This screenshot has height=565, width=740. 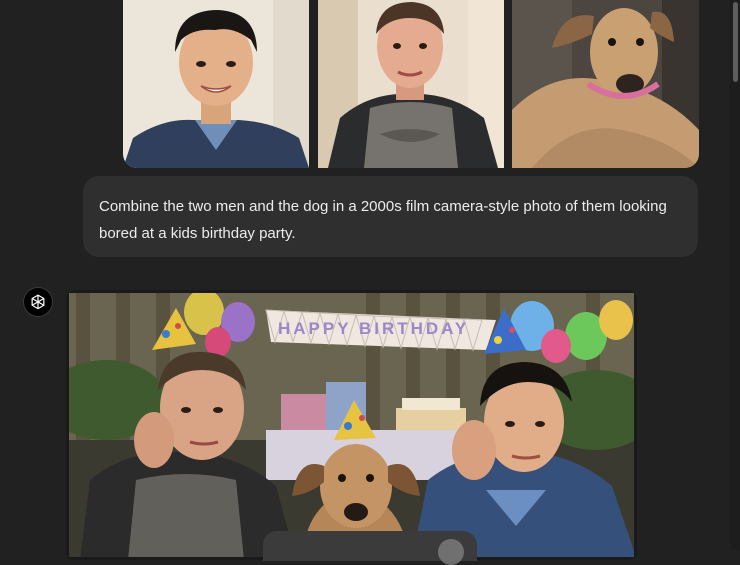 I want to click on banner-text: HAPPY BIRTHDAY, so click(x=373, y=328).